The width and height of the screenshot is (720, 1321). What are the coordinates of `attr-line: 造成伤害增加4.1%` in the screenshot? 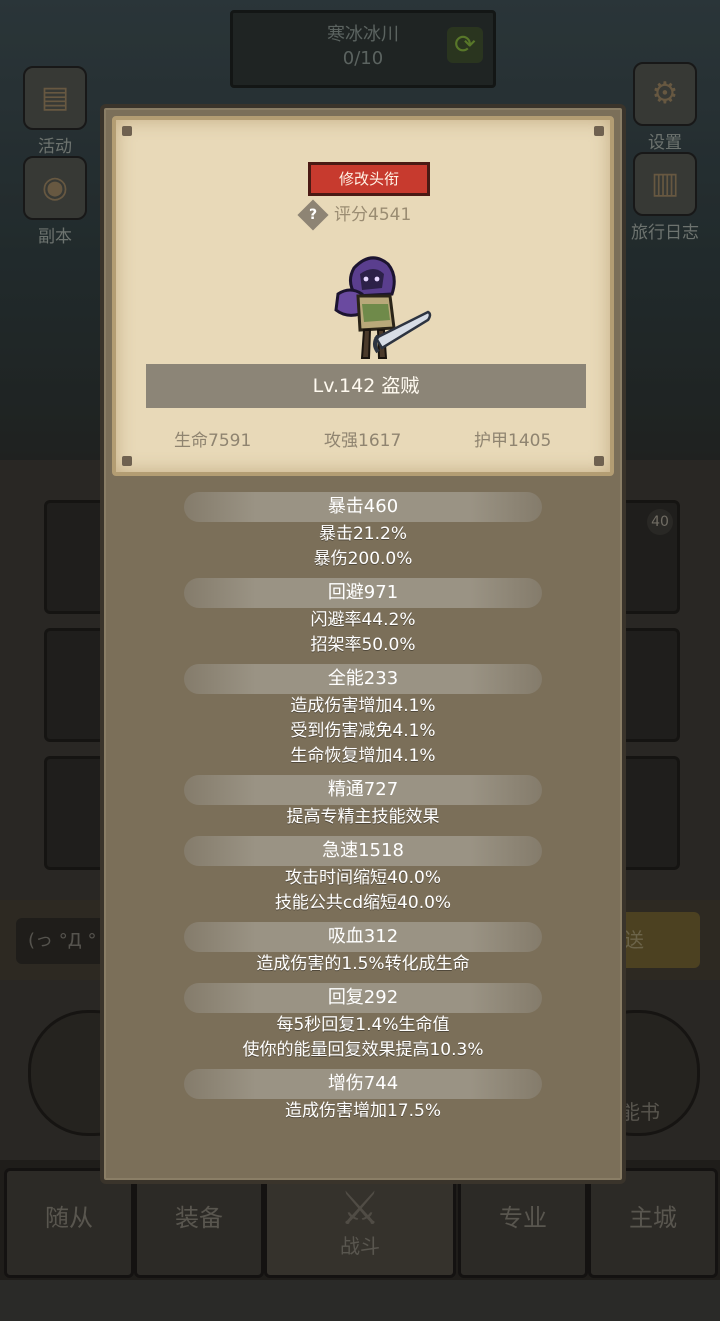 It's located at (363, 706).